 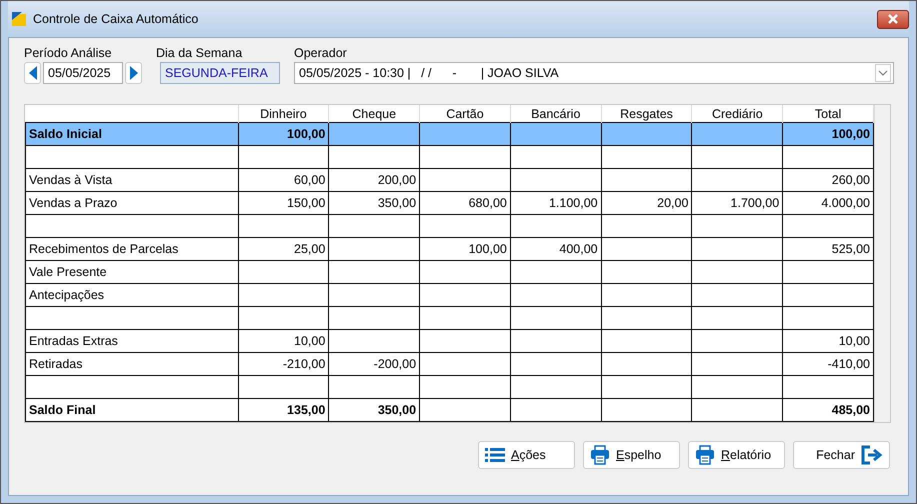 What do you see at coordinates (828, 203) in the screenshot?
I see `table-cell: 4.000,00` at bounding box center [828, 203].